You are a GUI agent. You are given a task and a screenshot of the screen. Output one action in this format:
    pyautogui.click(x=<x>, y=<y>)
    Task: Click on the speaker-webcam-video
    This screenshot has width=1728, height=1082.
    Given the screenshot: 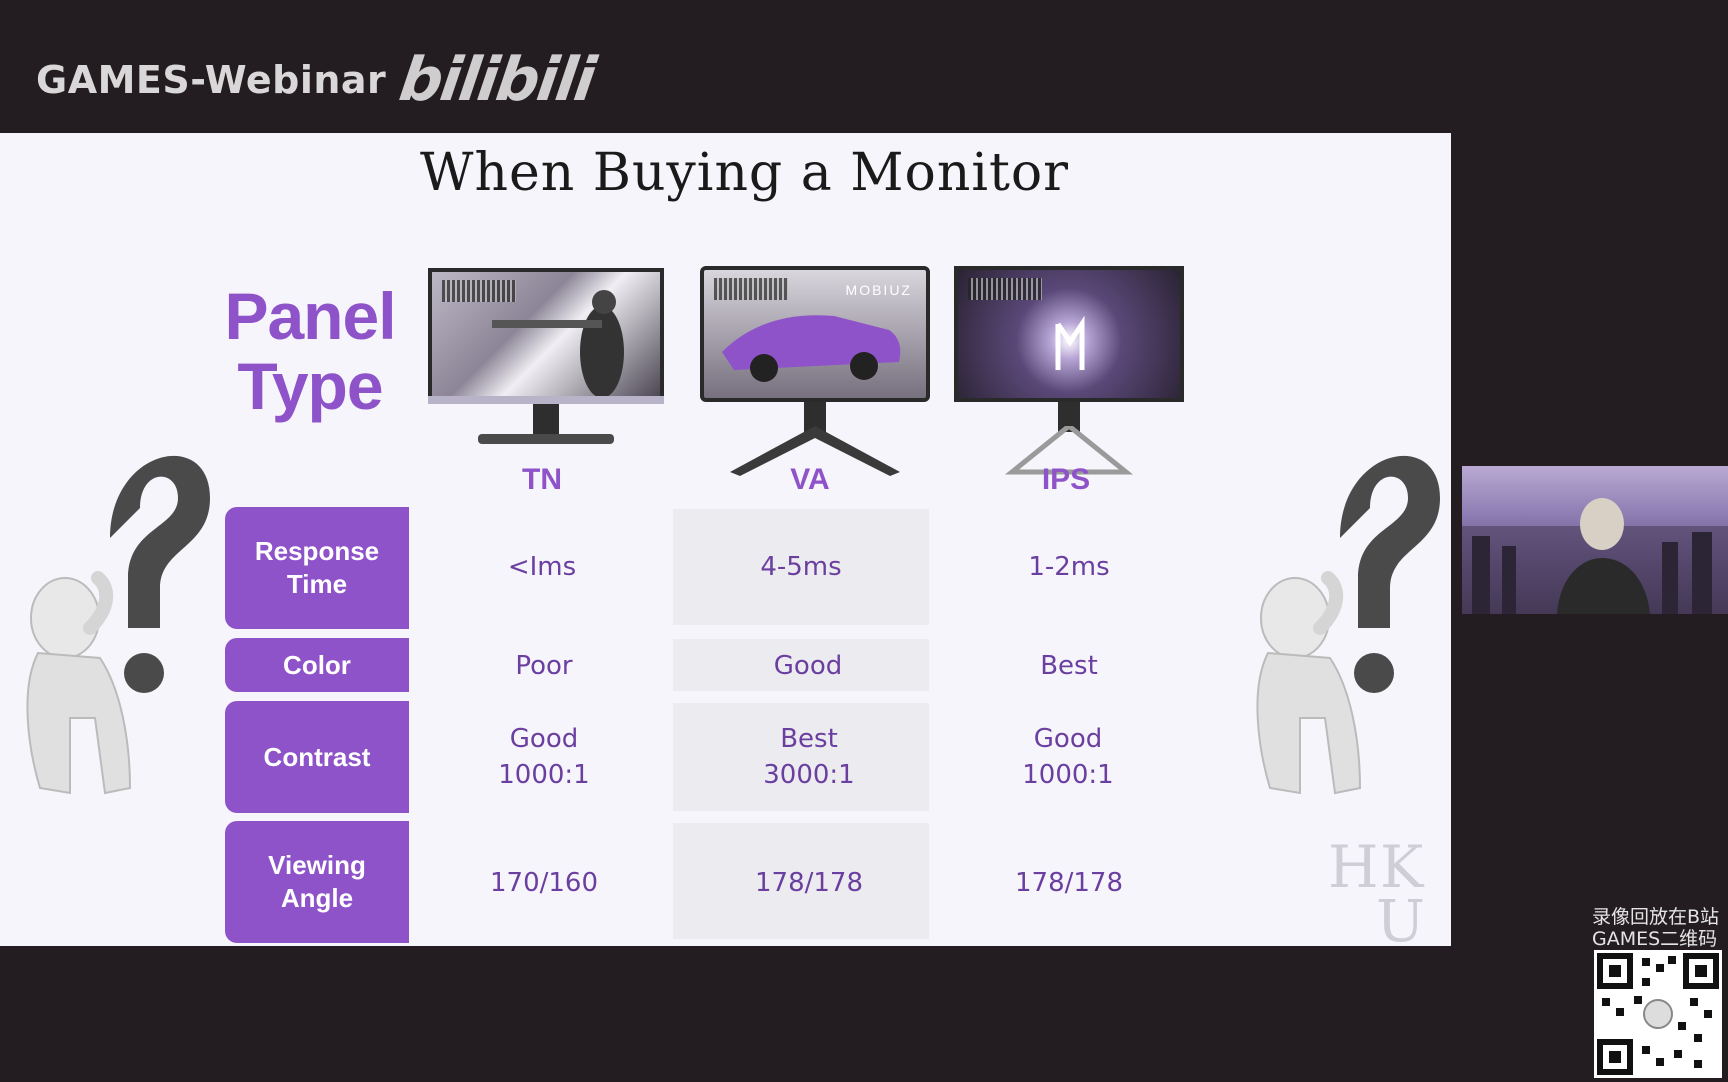 What is the action you would take?
    pyautogui.click(x=1595, y=540)
    